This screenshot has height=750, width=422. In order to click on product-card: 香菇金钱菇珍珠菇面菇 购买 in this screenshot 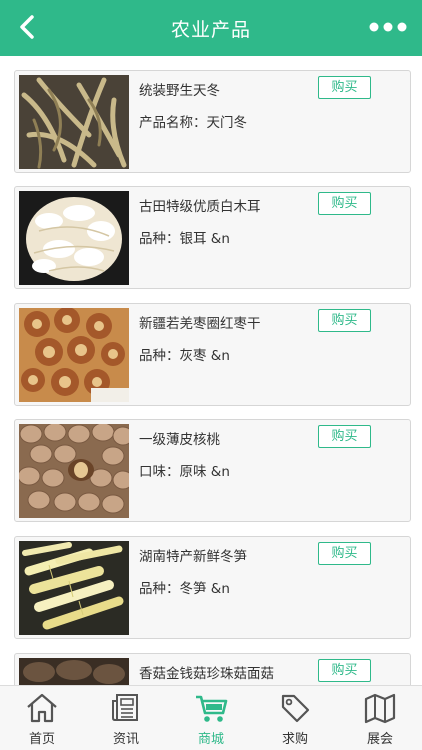, I will do `click(212, 669)`.